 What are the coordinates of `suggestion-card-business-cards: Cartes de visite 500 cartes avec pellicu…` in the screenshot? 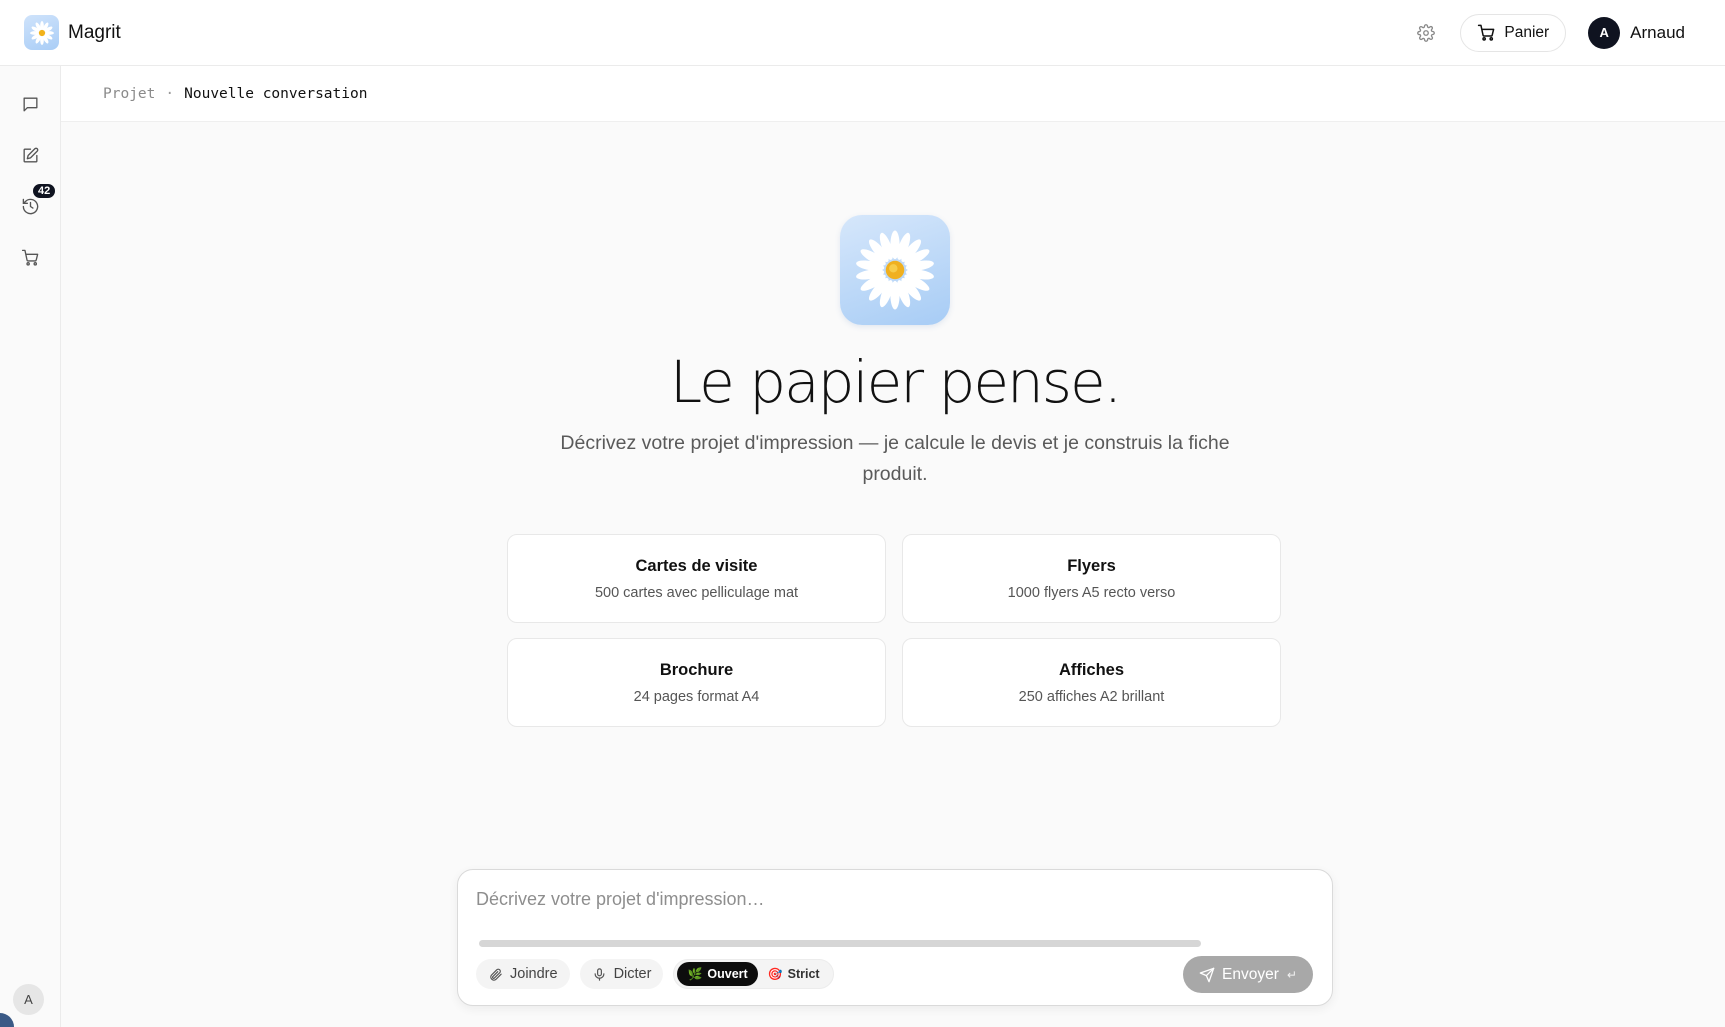 It's located at (696, 578).